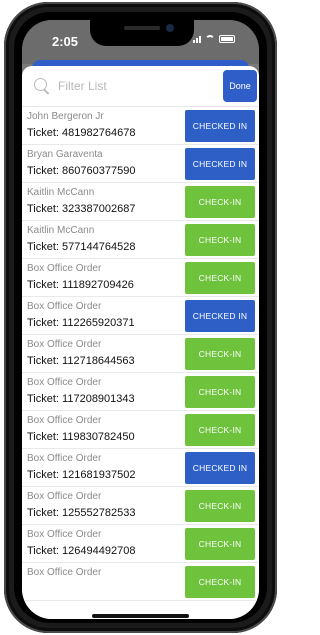  I want to click on ticket-number: Ticket: 117208901343, so click(81, 399).